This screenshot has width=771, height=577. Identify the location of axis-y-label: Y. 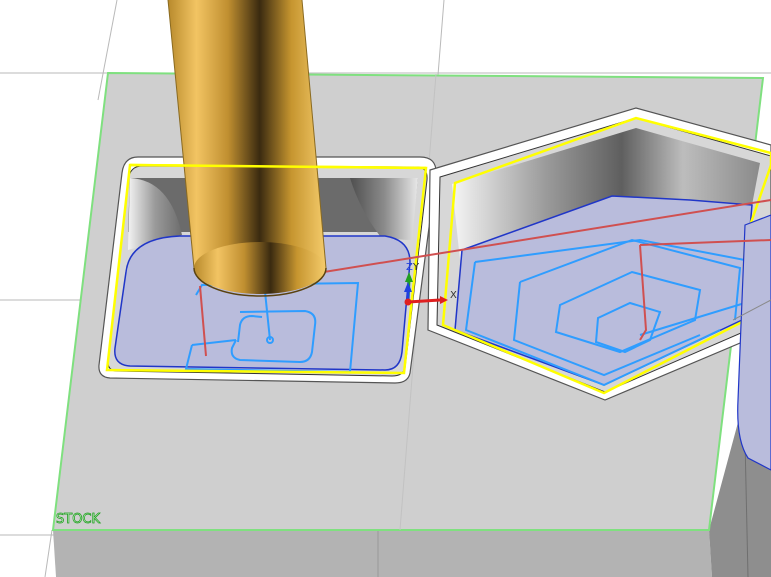
(416, 267).